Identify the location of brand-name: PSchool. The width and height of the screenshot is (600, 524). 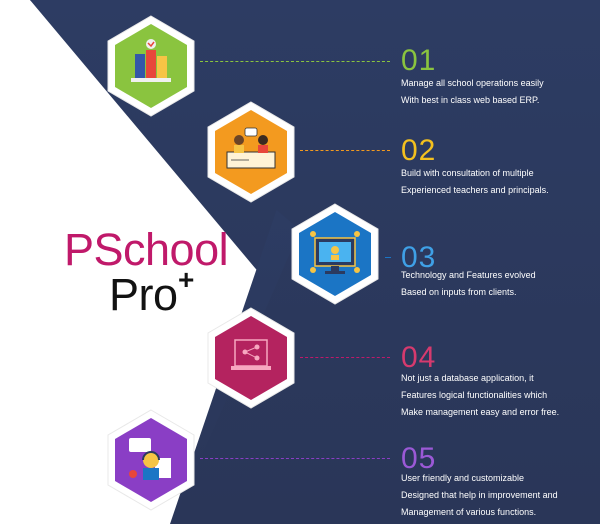
(146, 249).